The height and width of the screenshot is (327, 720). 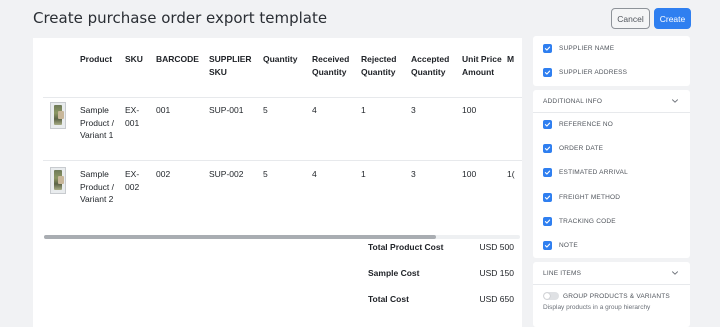 I want to click on group-products-toggle-row: GROUP PRODUCTS & VARIANTS, so click(x=606, y=296).